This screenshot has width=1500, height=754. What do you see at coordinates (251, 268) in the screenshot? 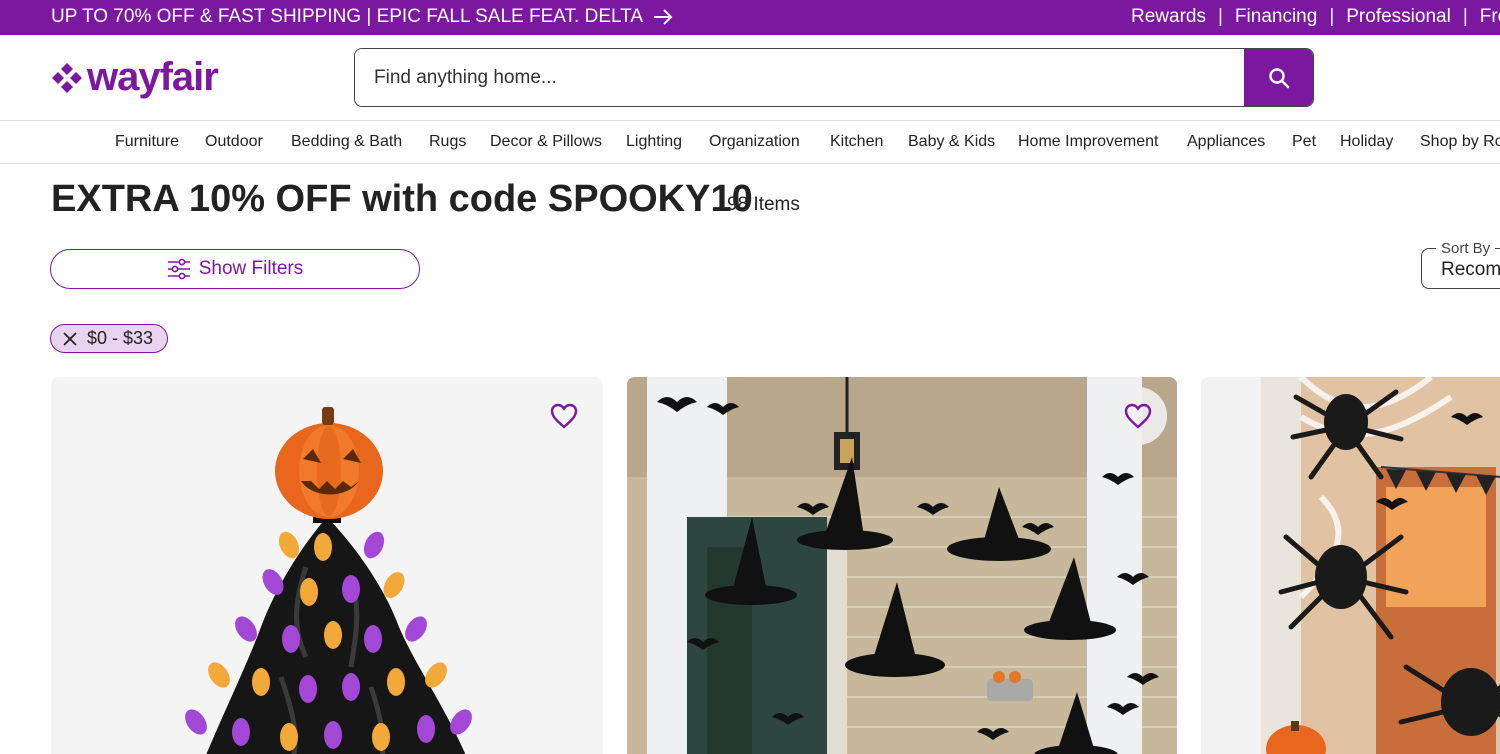
I see `show-filters-label: Show Filters` at bounding box center [251, 268].